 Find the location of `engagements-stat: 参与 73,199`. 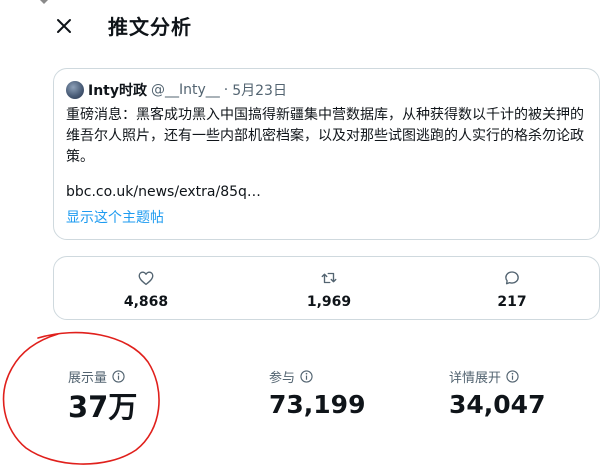

engagements-stat: 参与 73,199 is located at coordinates (317, 392).